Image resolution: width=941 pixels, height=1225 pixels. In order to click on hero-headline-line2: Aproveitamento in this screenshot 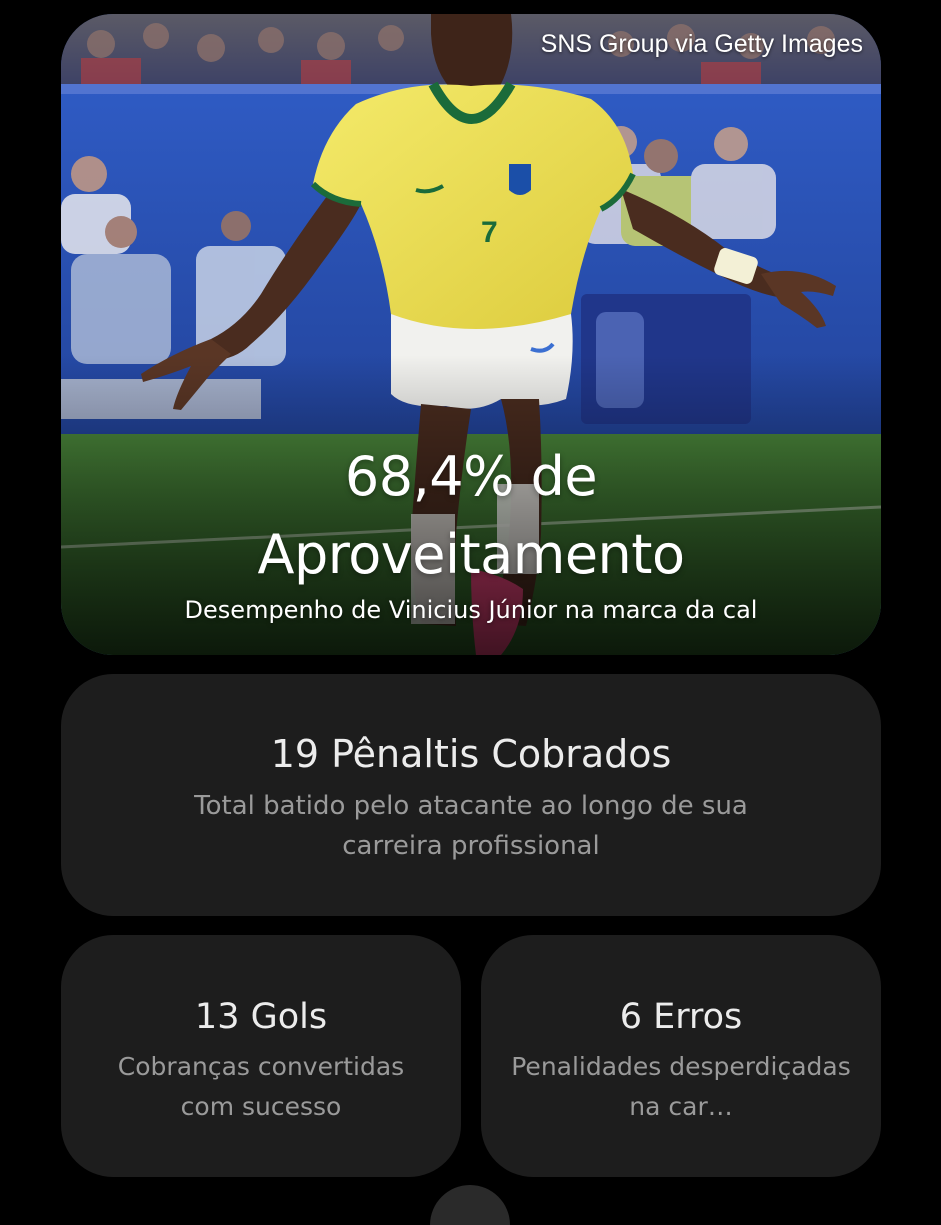, I will do `click(471, 554)`.